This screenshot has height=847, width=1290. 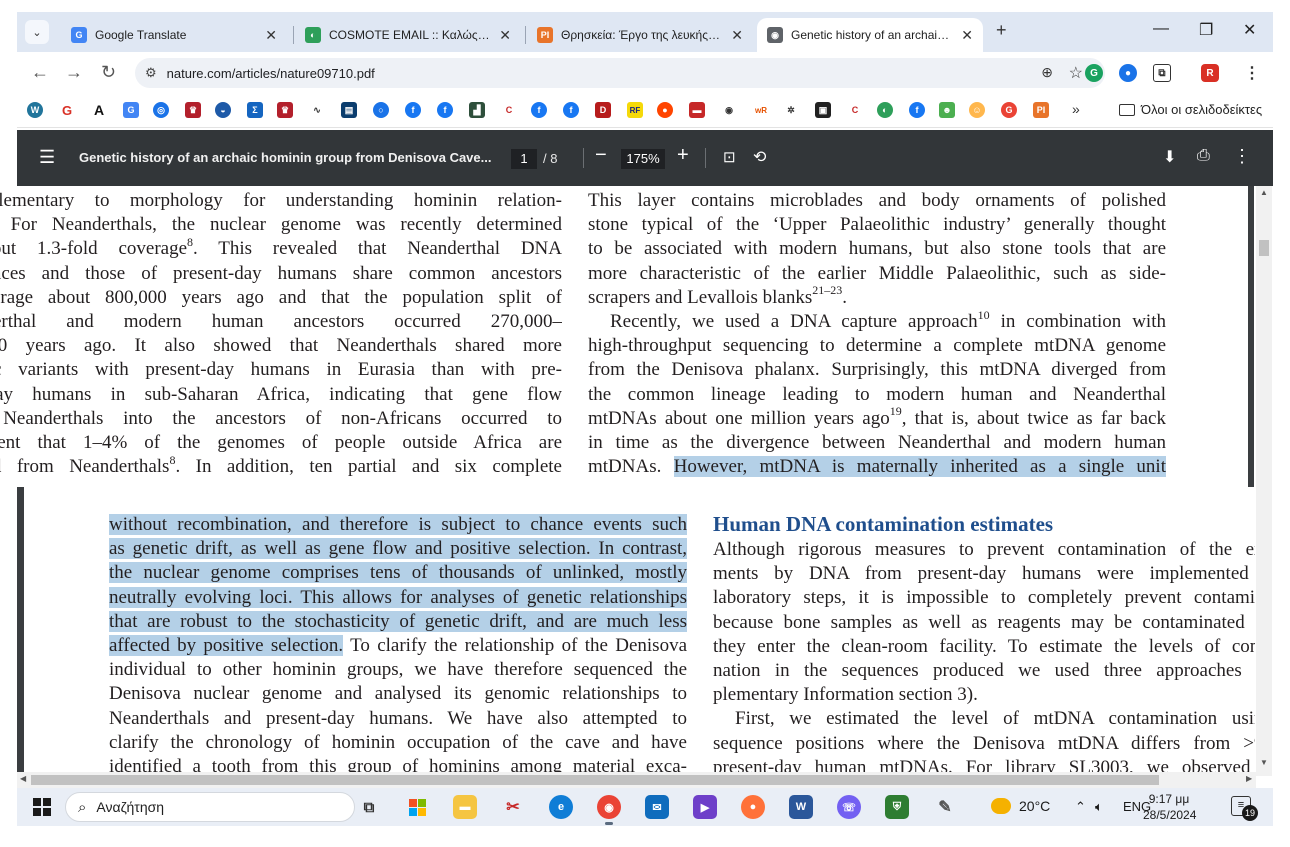 I want to click on taskbar-search-box: ⌕ Αναζήτηση, so click(x=210, y=807).